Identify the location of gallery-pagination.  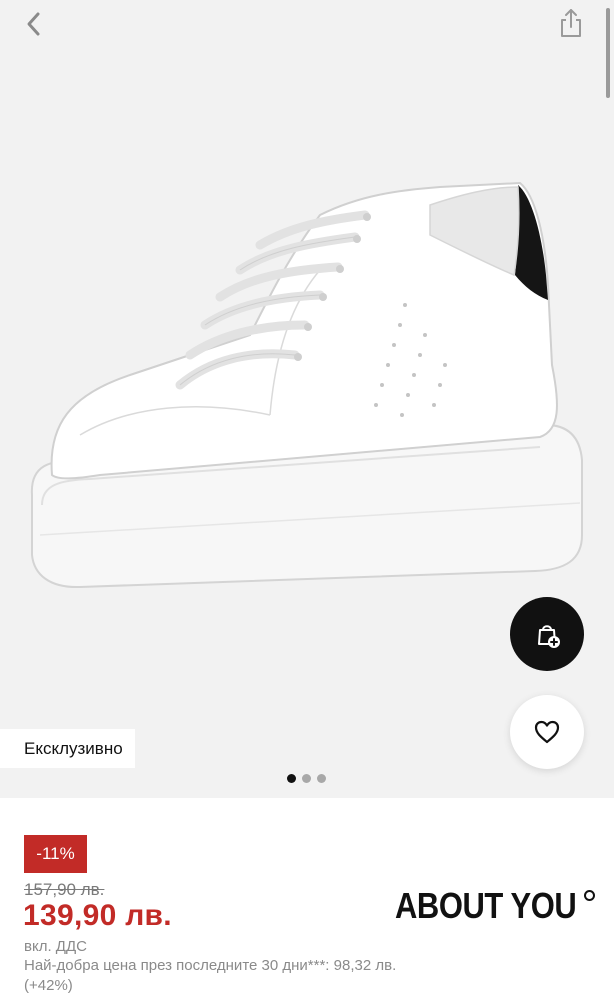
(306, 778).